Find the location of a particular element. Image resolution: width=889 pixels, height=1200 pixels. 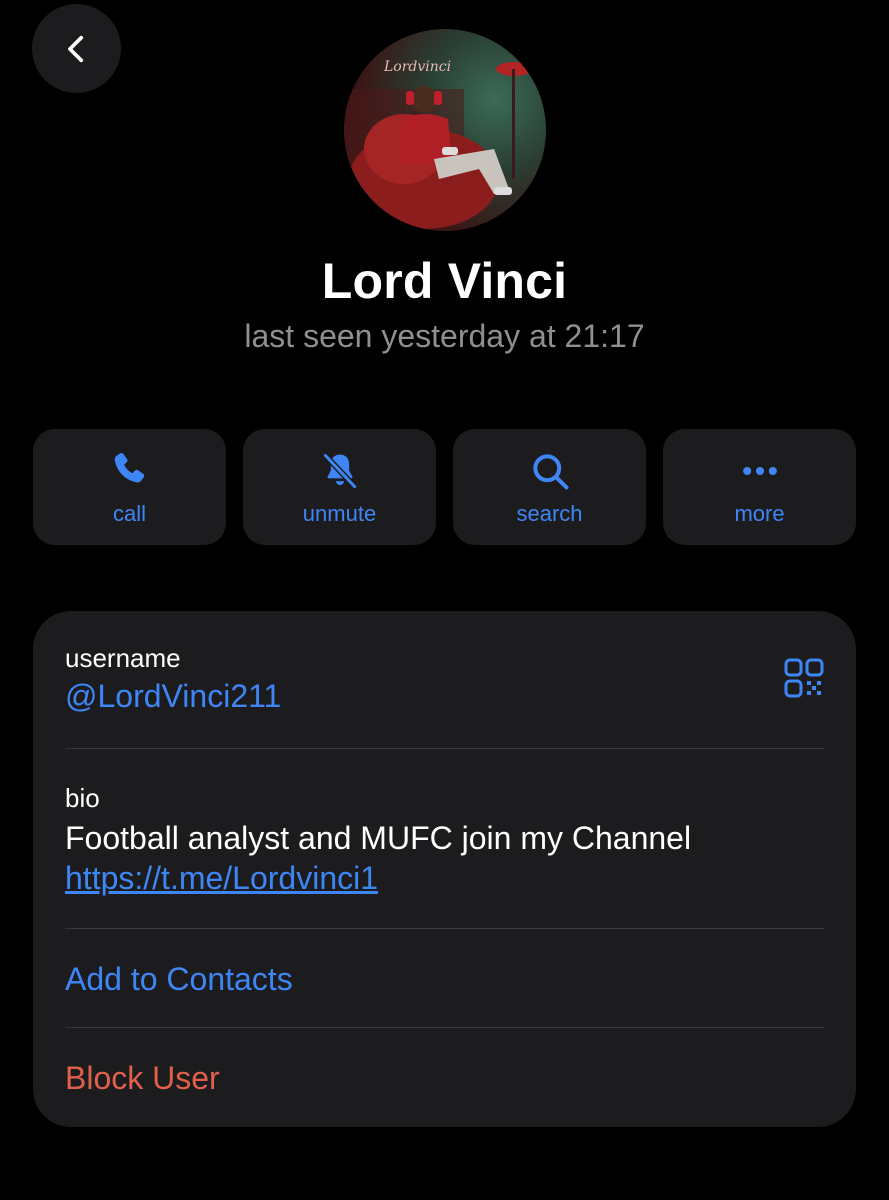

action-bar: call unmute search more is located at coordinates (444, 487).